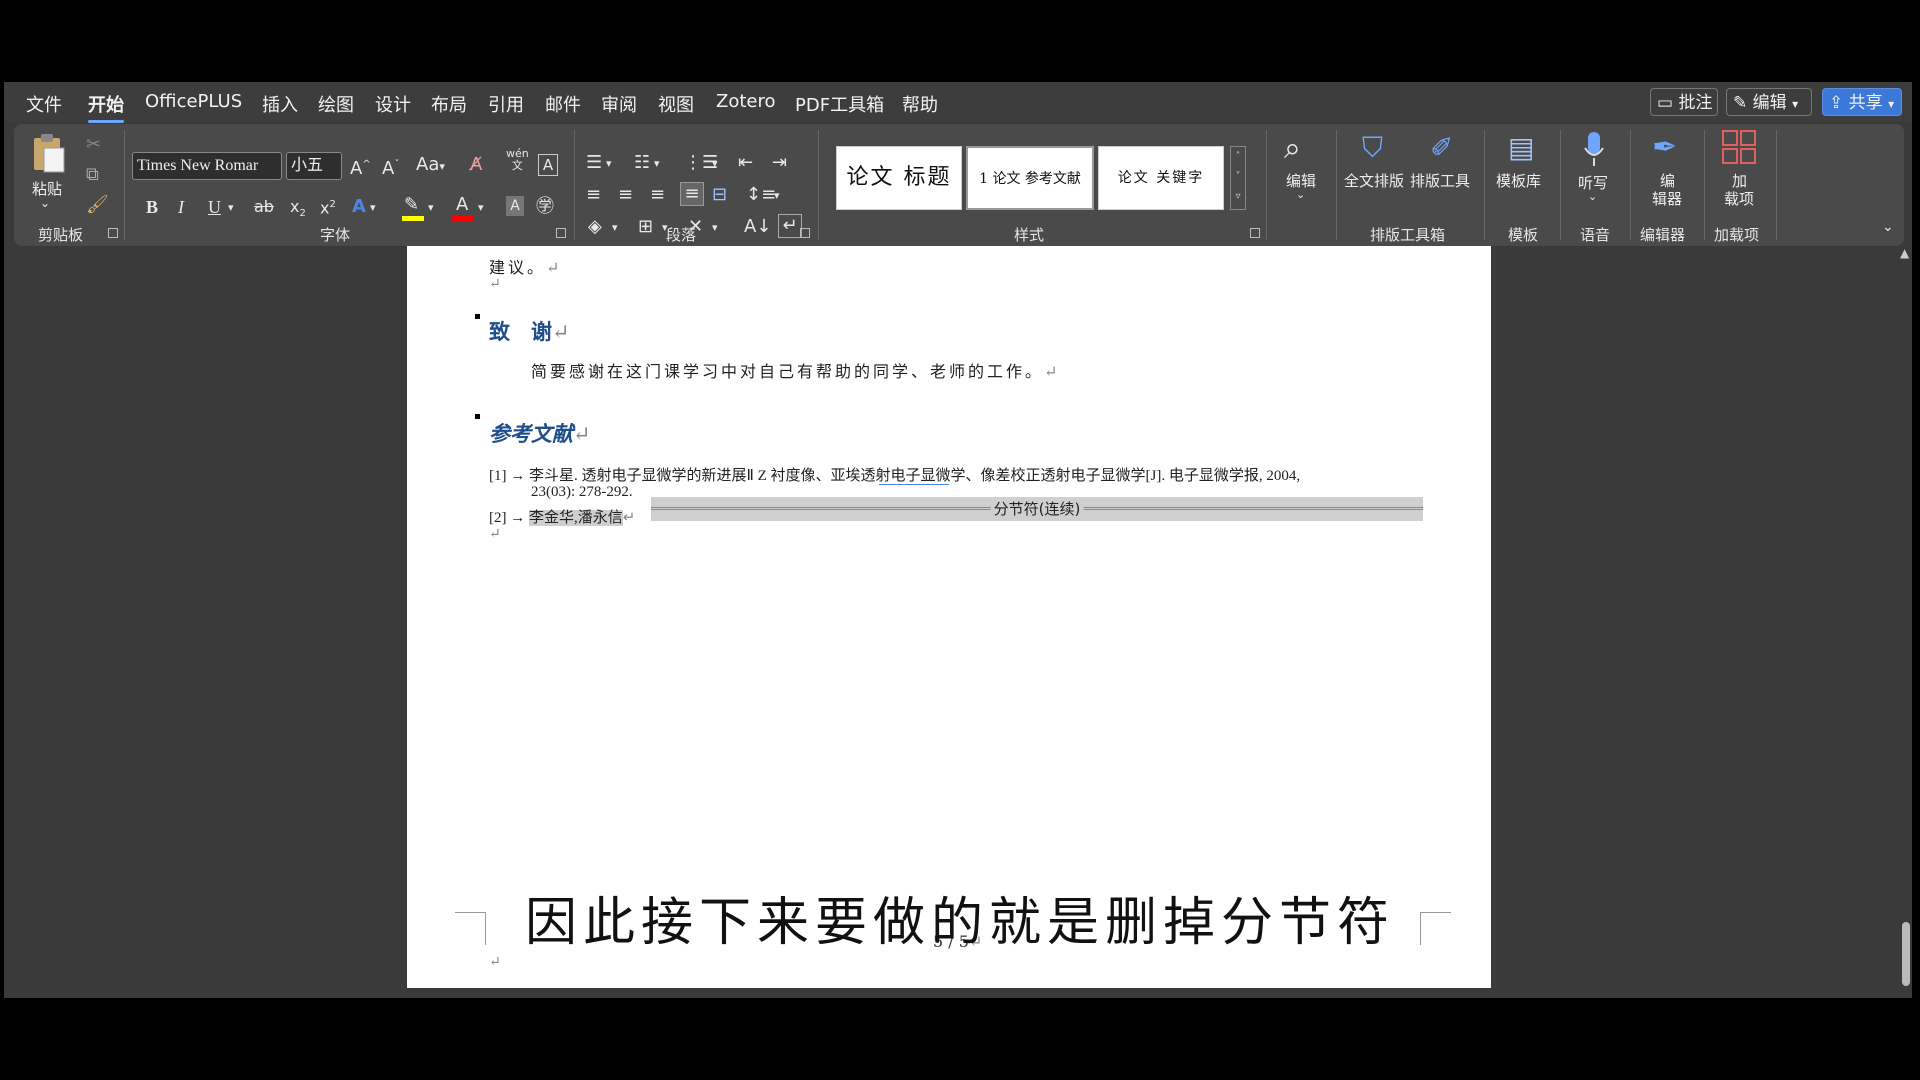  I want to click on sort-icon: A↓, so click(757, 227).